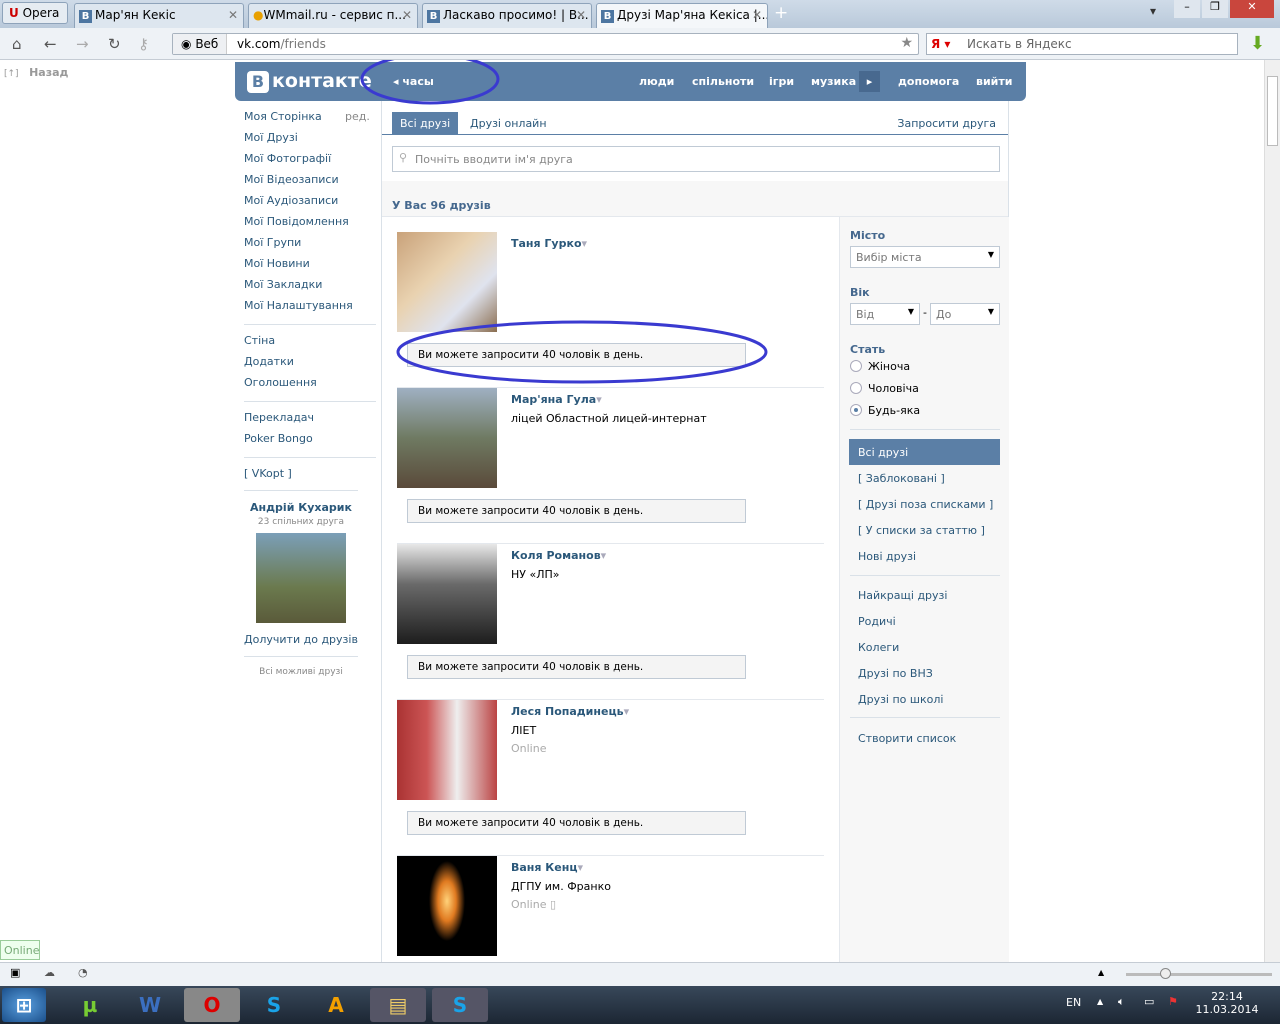 The image size is (1280, 1024). What do you see at coordinates (259, 44) in the screenshot?
I see `url-domain: vk.com` at bounding box center [259, 44].